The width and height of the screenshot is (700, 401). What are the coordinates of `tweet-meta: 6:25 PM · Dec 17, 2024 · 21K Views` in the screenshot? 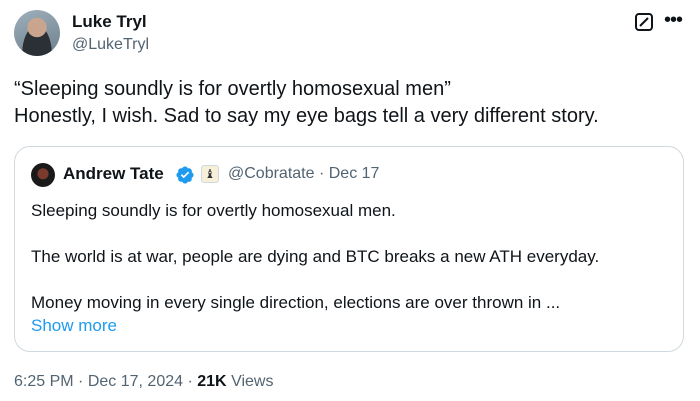 It's located at (143, 382).